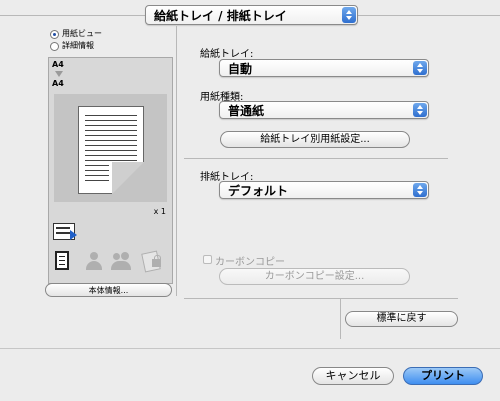  I want to click on document-icon, so click(62, 260).